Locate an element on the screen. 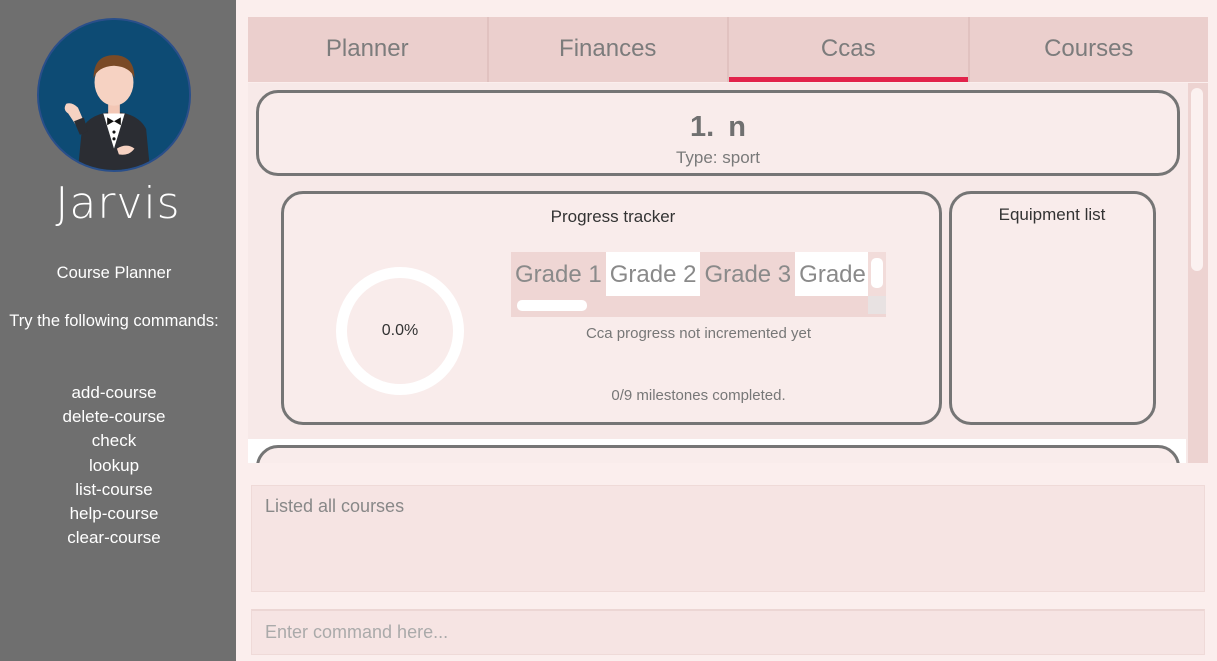 Image resolution: width=1217 pixels, height=661 pixels. next-cca-card is located at coordinates (718, 454).